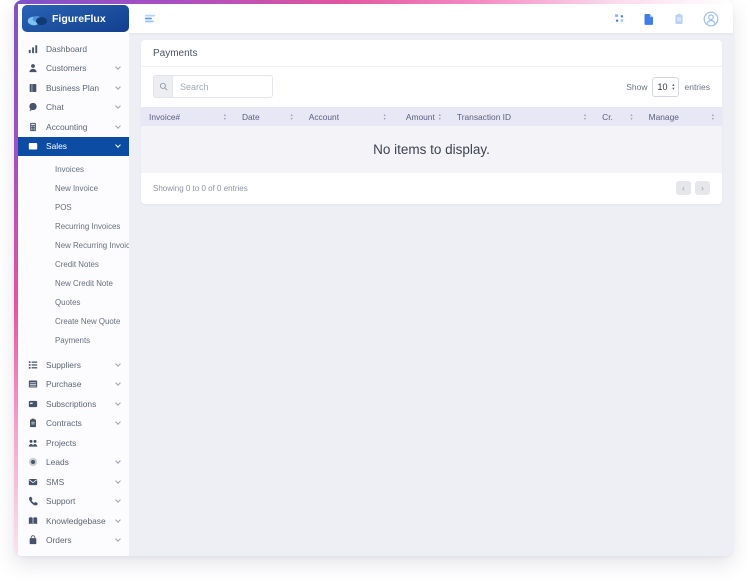 The width and height of the screenshot is (747, 580). I want to click on sales-submenu-item-quotes: Quotes, so click(73, 302).